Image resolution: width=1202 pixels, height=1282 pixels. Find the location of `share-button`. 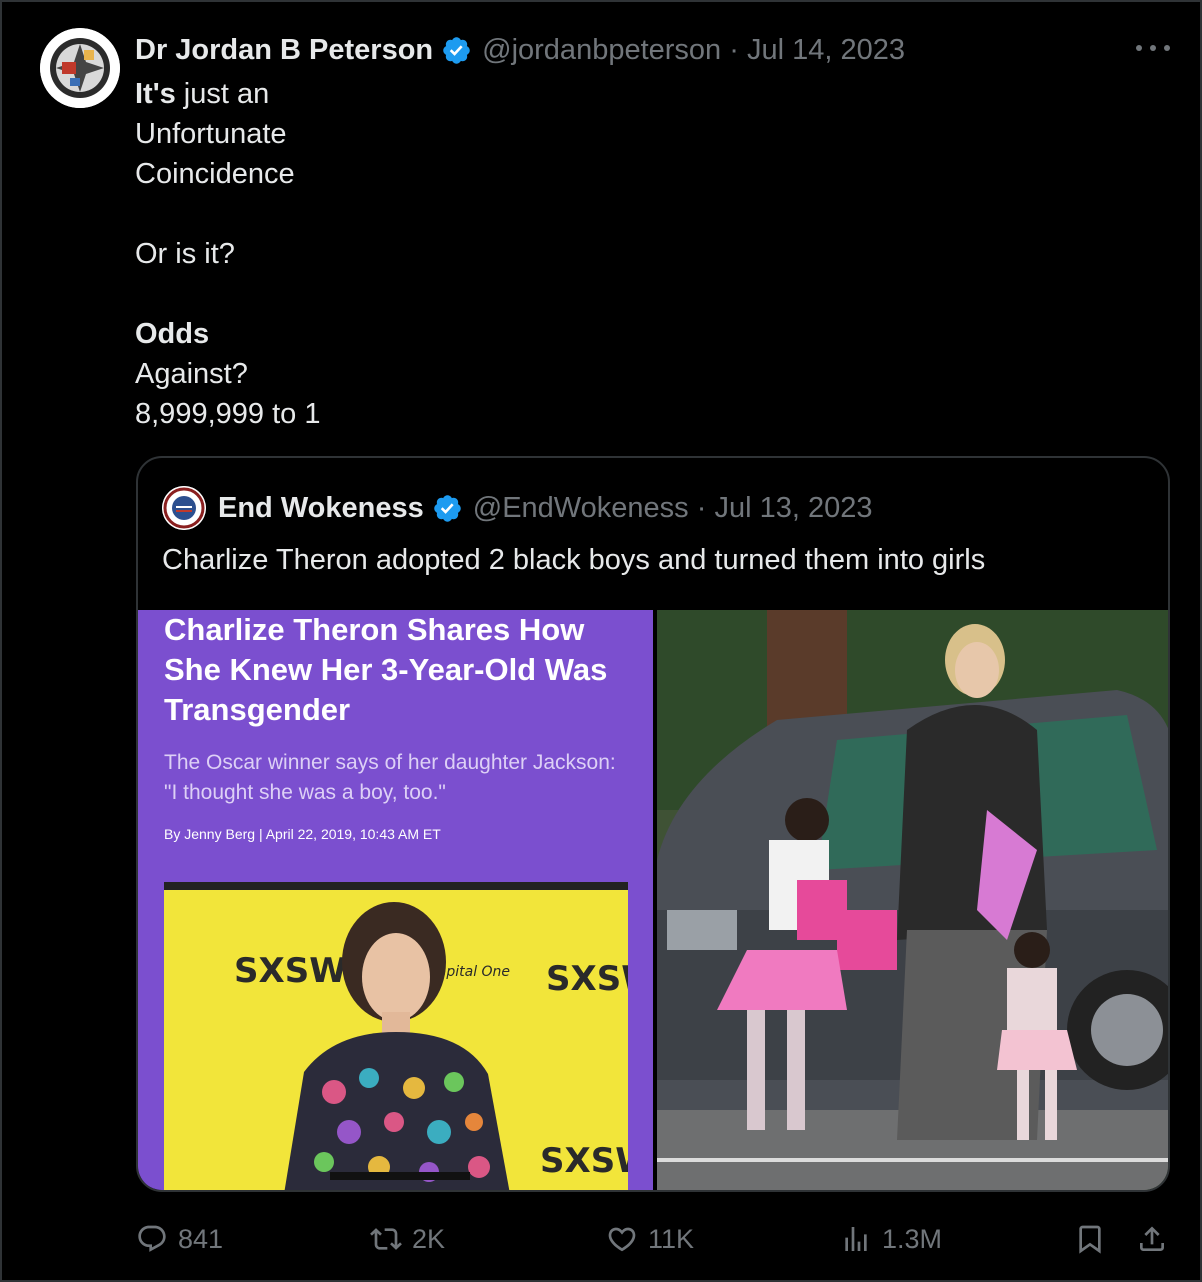

share-button is located at coordinates (1157, 1239).